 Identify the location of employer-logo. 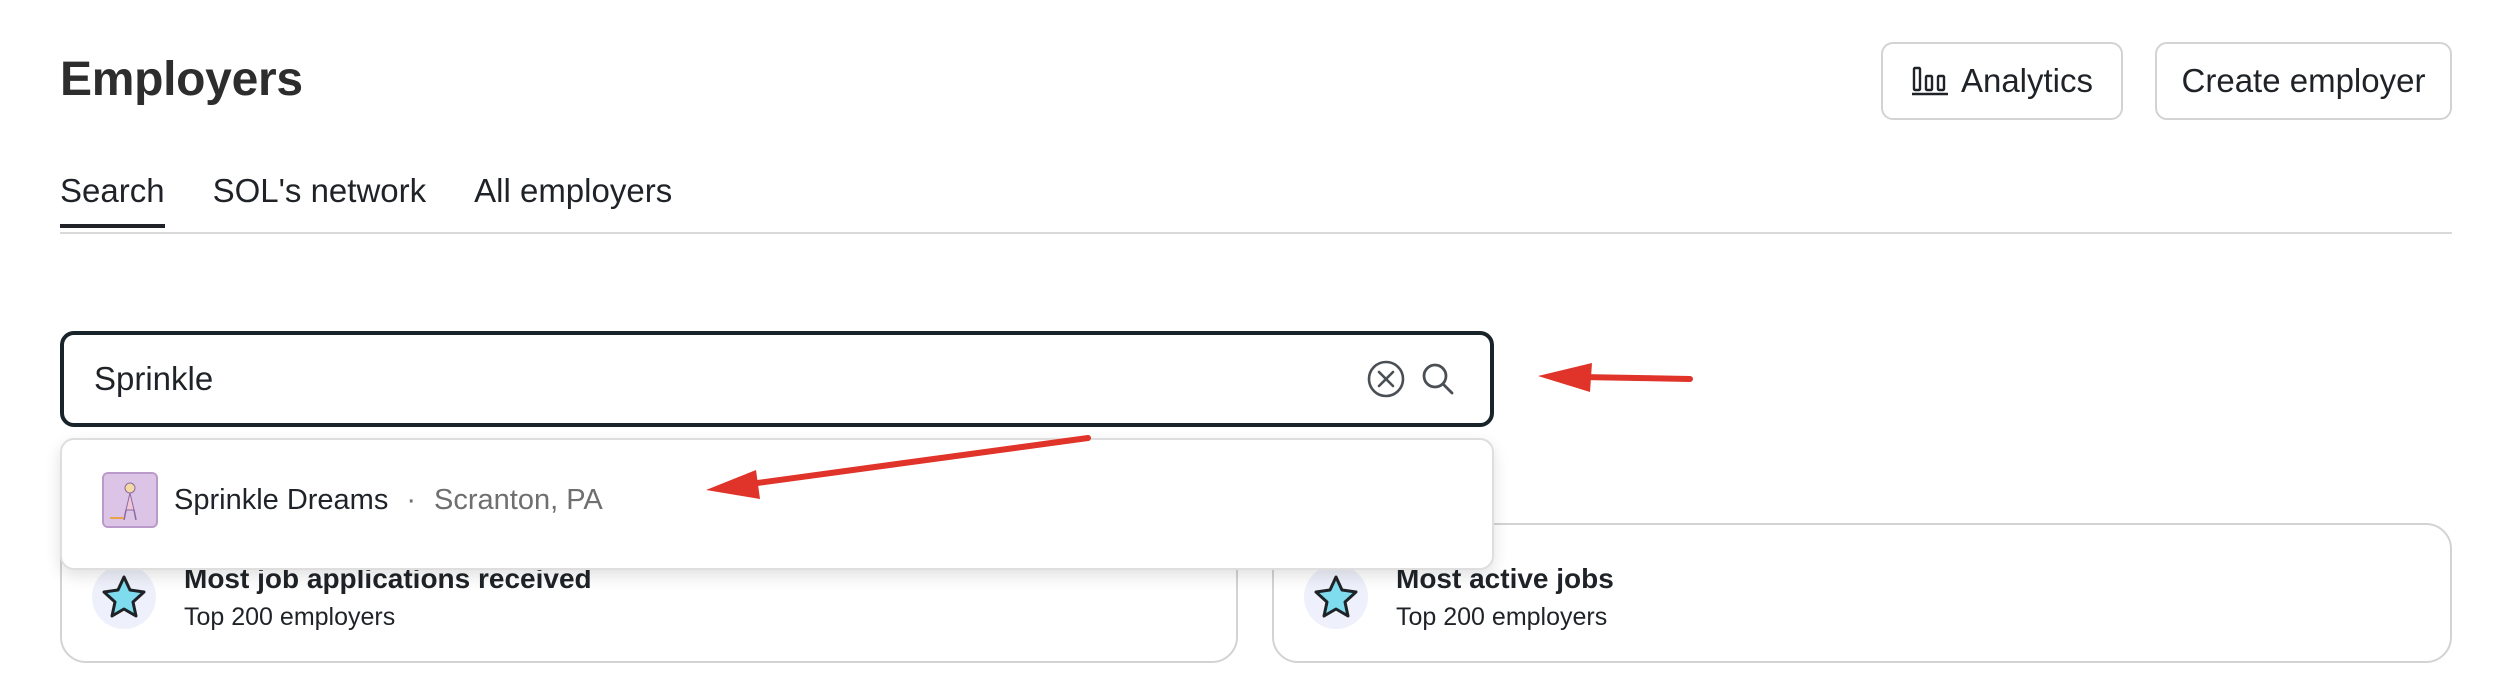
(130, 500).